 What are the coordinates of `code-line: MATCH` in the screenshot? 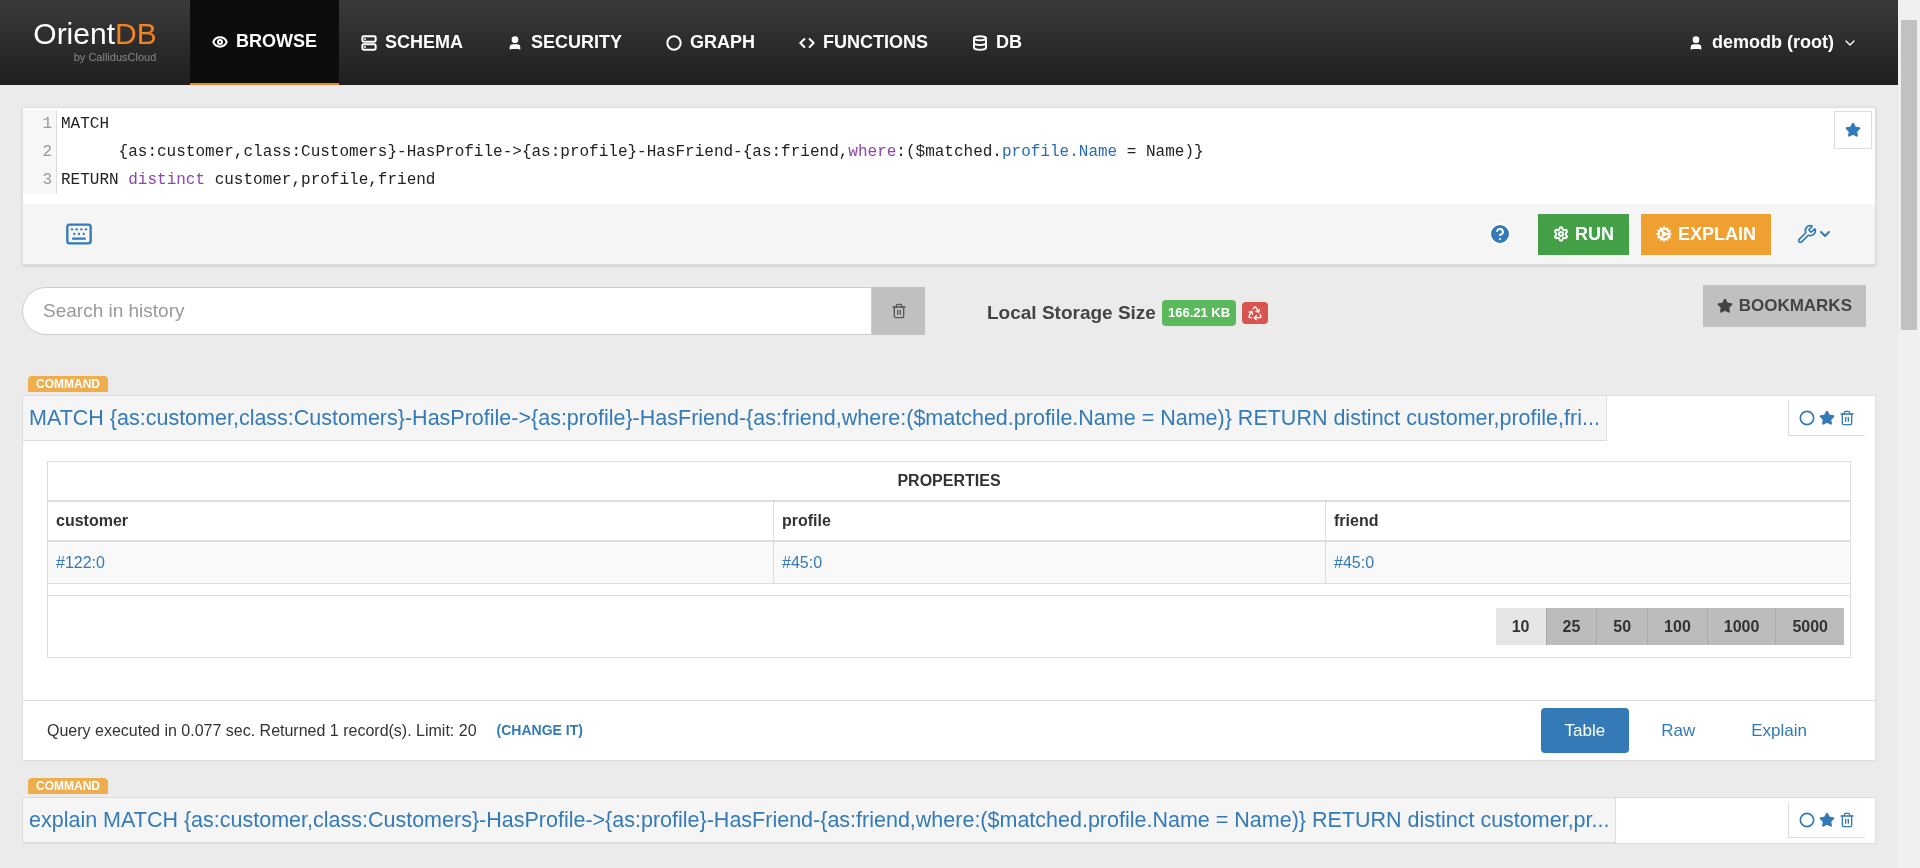 It's located at (84, 124).